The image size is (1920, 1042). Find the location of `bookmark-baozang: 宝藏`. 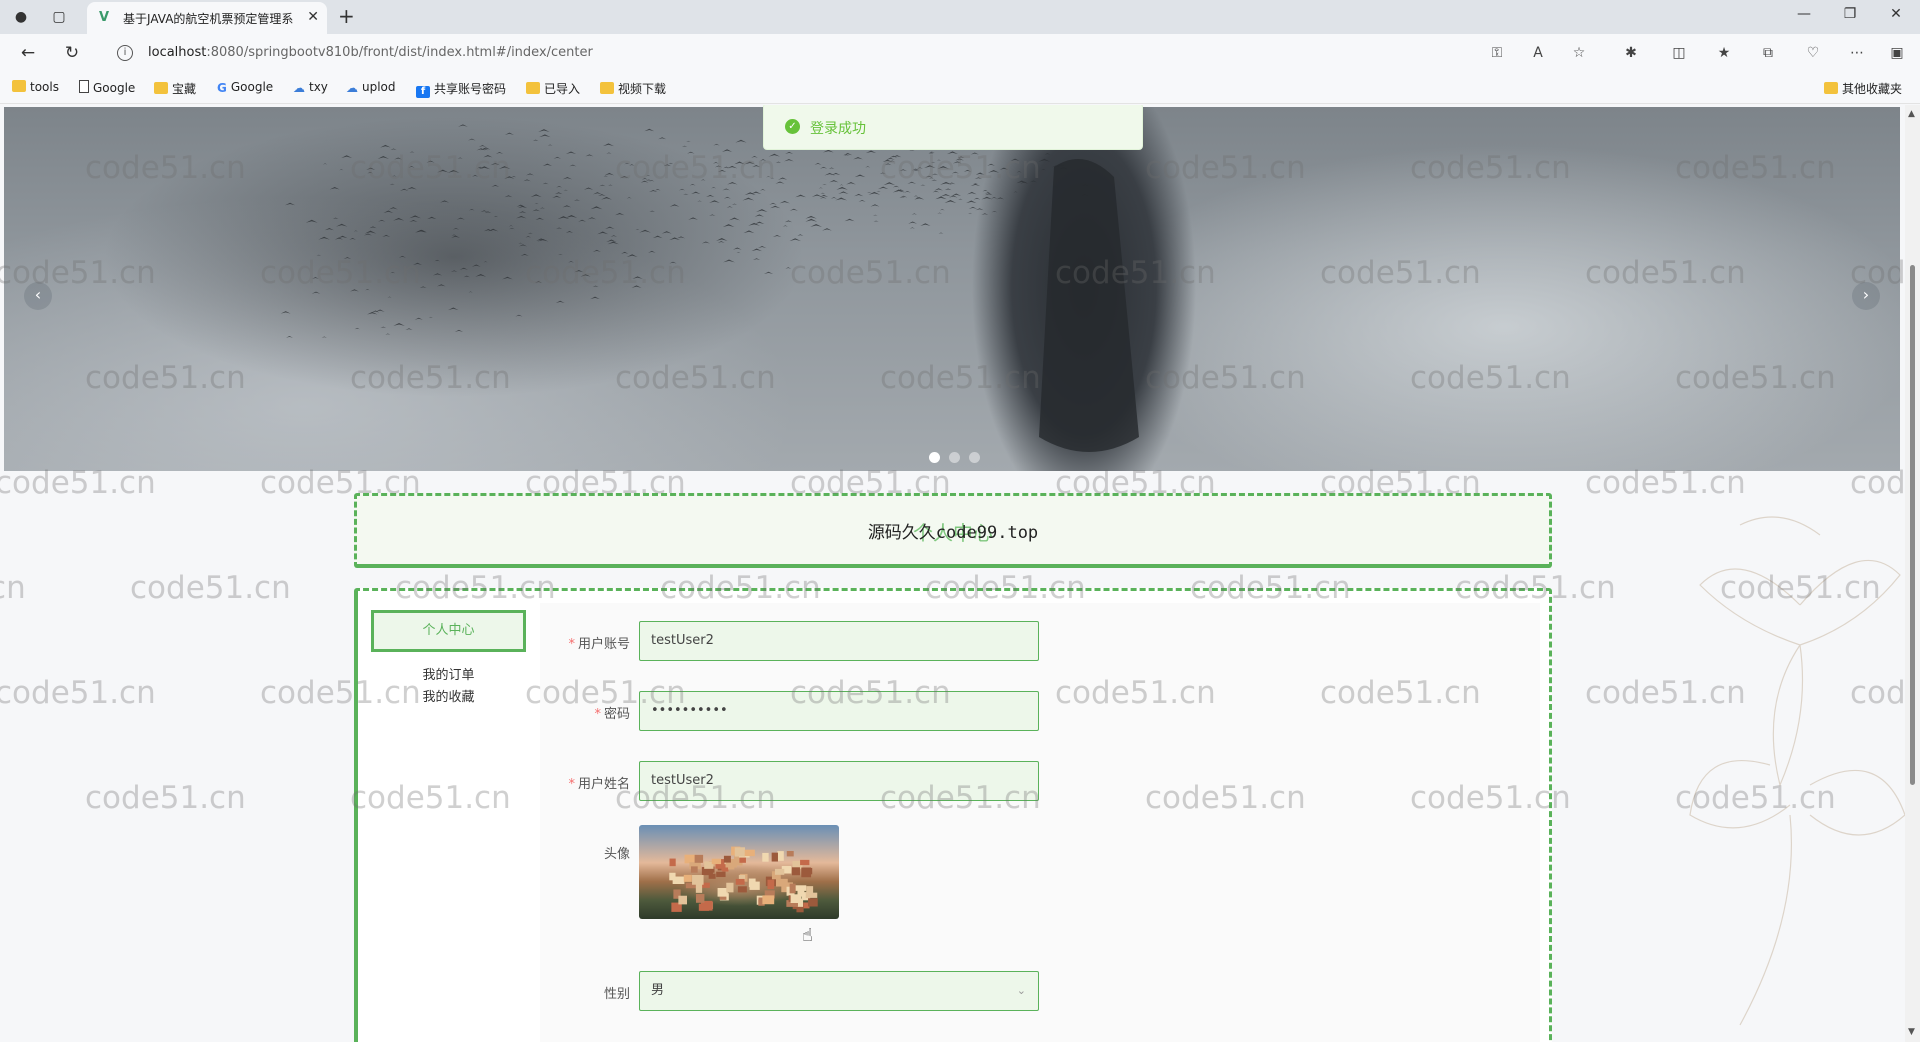

bookmark-baozang: 宝藏 is located at coordinates (175, 88).